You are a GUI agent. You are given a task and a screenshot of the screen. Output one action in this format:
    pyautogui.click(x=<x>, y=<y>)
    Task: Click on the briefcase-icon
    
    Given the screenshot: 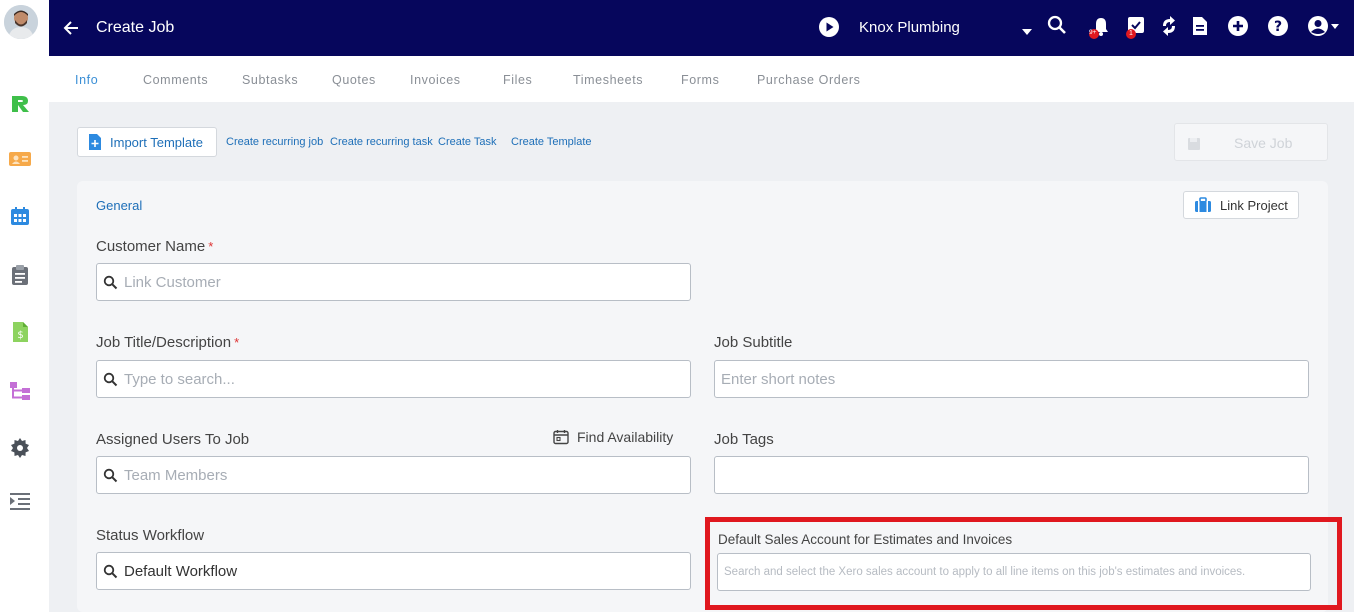 What is the action you would take?
    pyautogui.click(x=1203, y=204)
    